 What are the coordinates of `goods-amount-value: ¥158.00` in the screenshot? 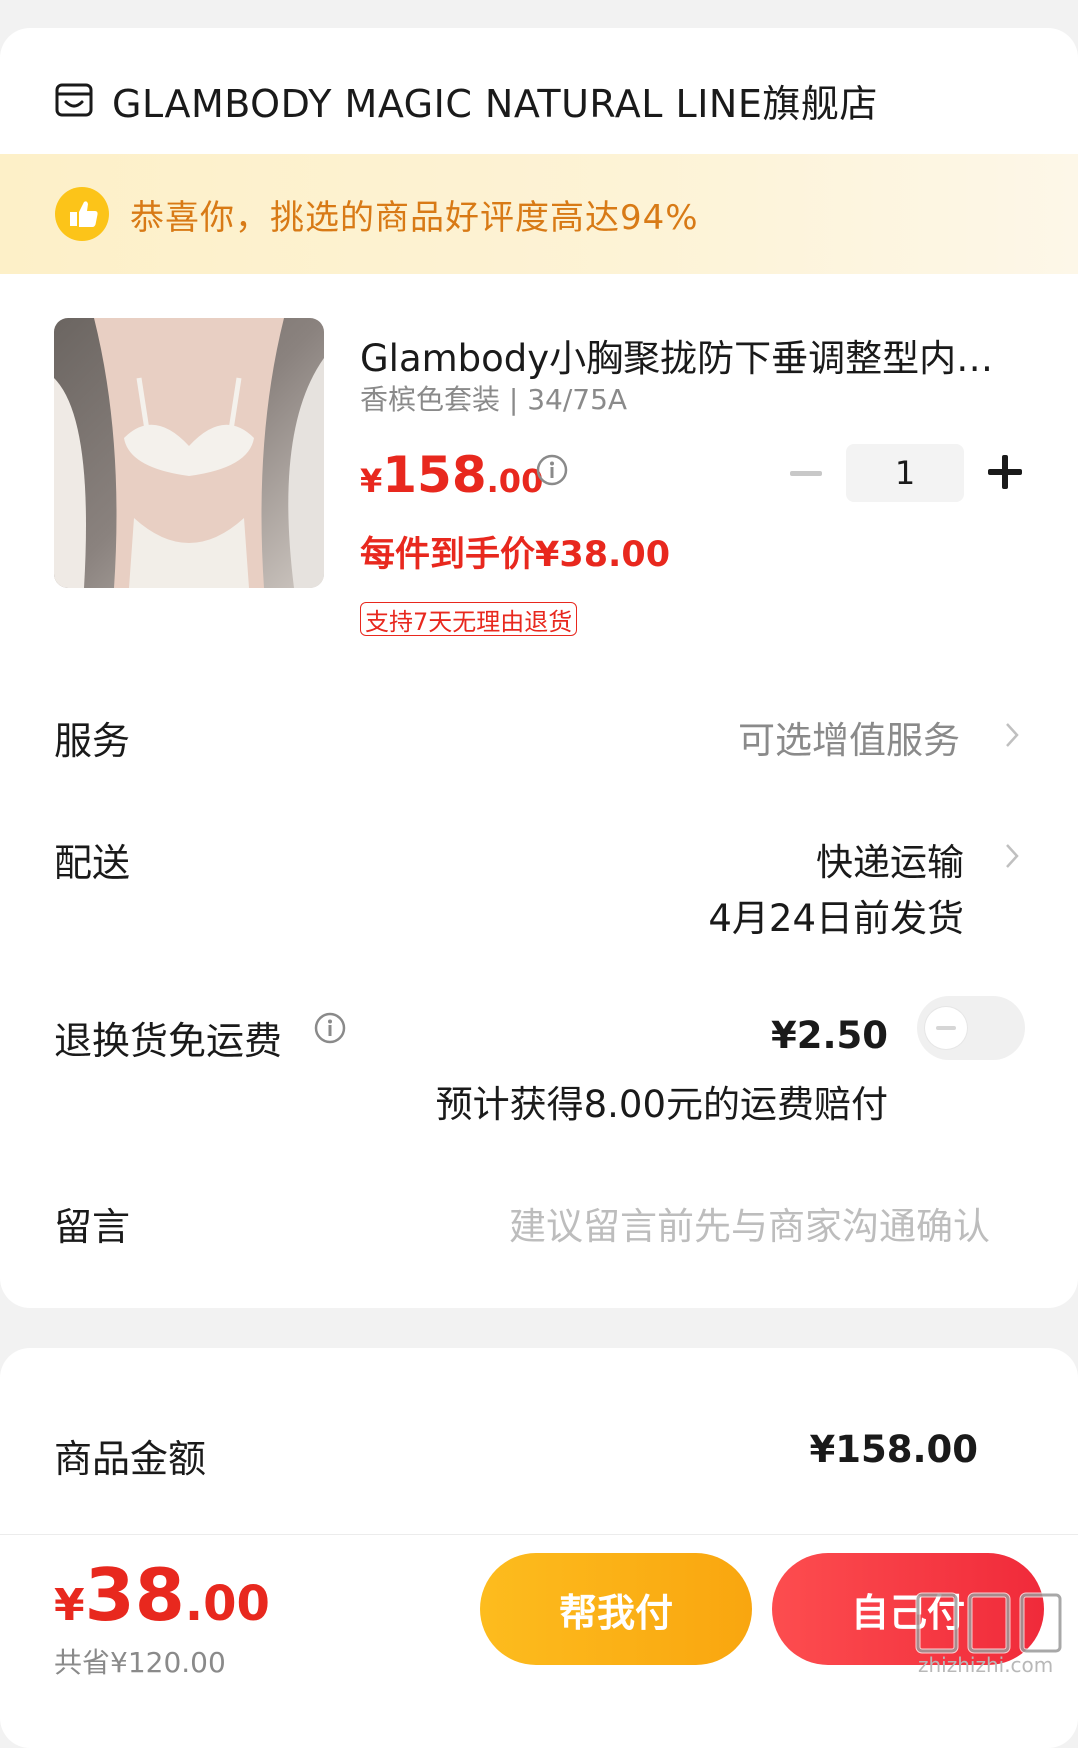 It's located at (893, 1449).